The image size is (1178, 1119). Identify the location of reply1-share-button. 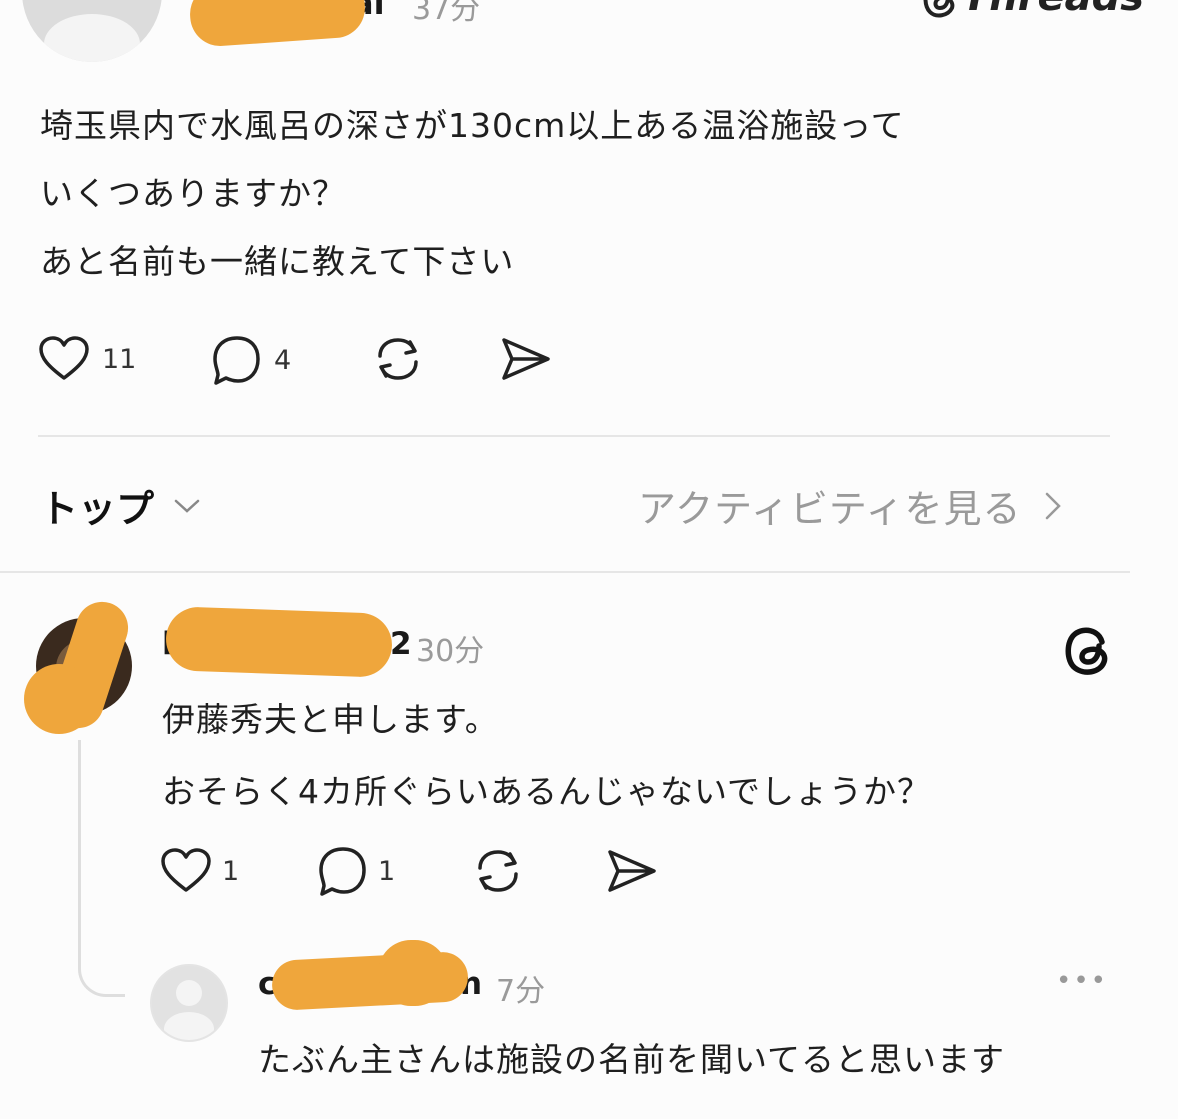
(631, 871).